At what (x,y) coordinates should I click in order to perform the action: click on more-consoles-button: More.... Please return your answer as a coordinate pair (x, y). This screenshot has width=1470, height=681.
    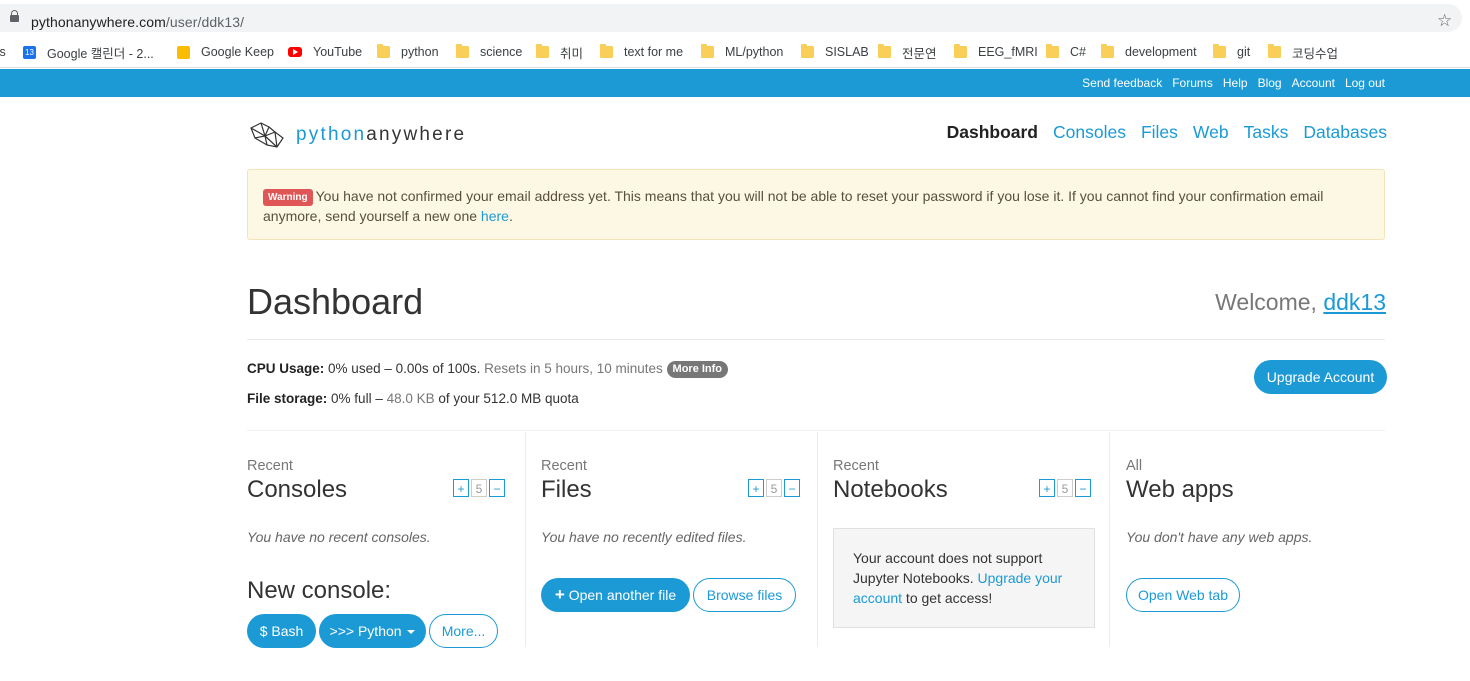
    Looking at the image, I should click on (463, 631).